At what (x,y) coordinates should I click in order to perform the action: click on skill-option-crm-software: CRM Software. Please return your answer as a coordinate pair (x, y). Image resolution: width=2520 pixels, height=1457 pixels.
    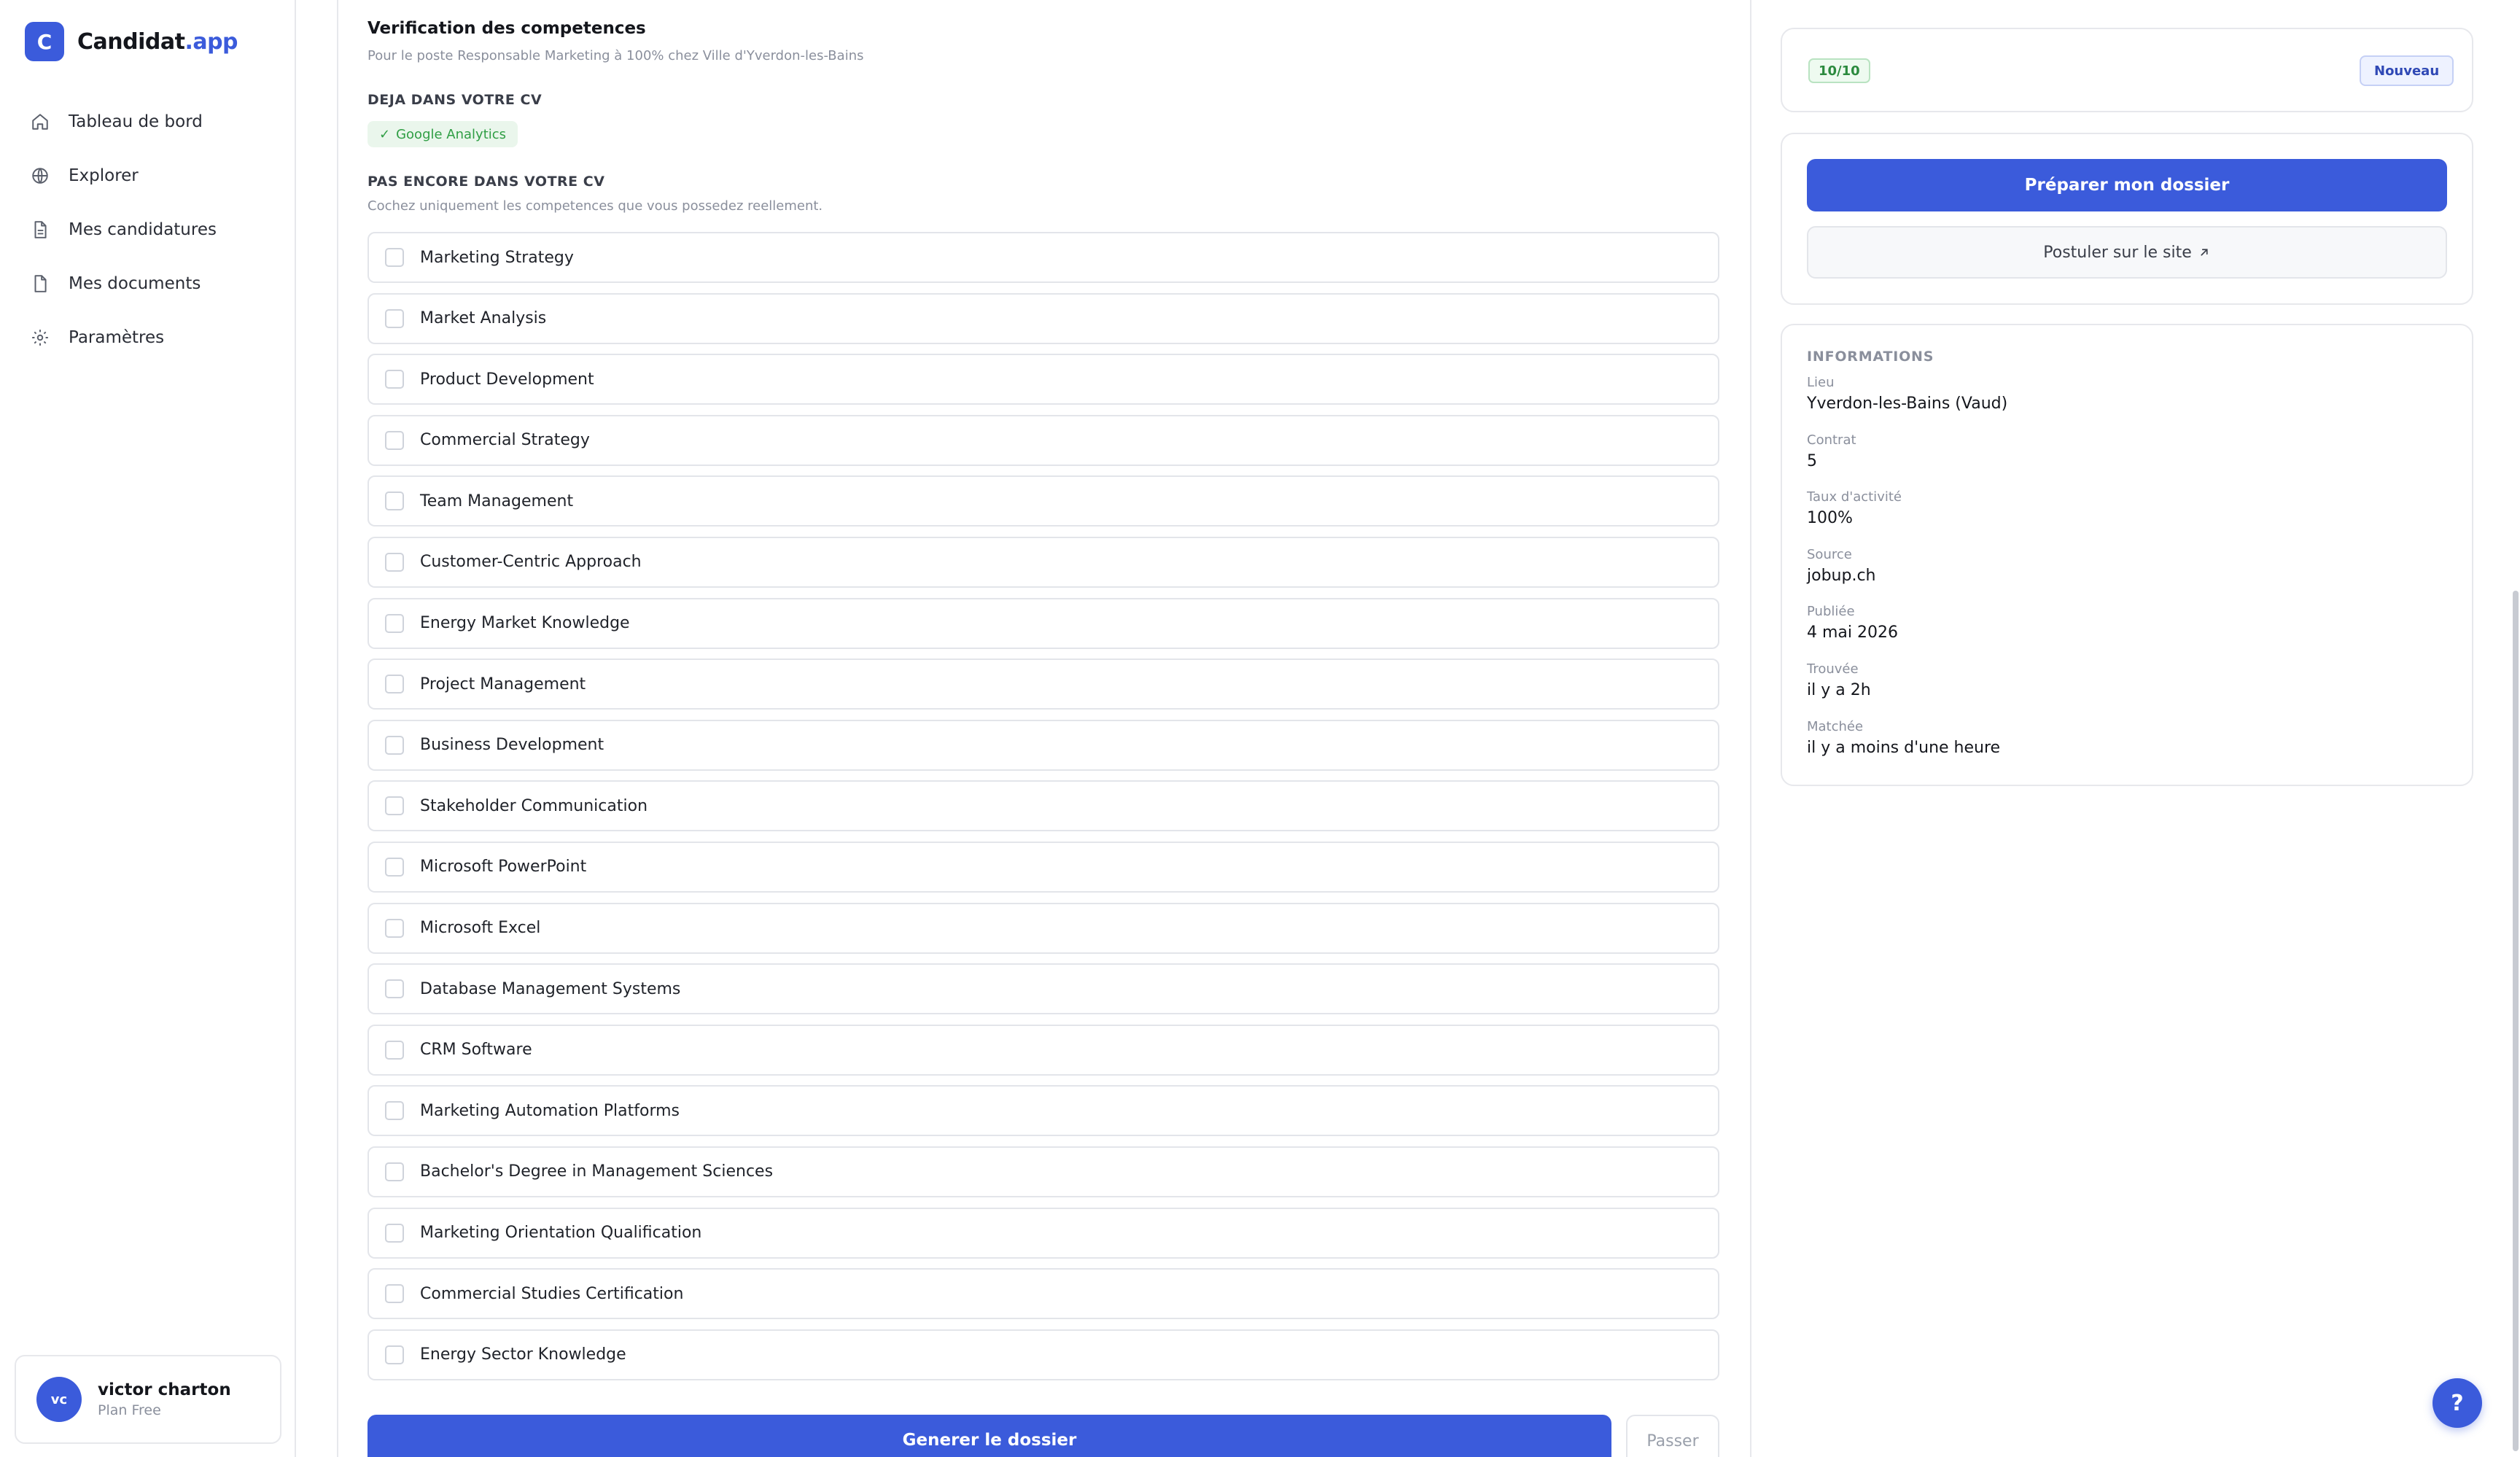
    Looking at the image, I should click on (1043, 1050).